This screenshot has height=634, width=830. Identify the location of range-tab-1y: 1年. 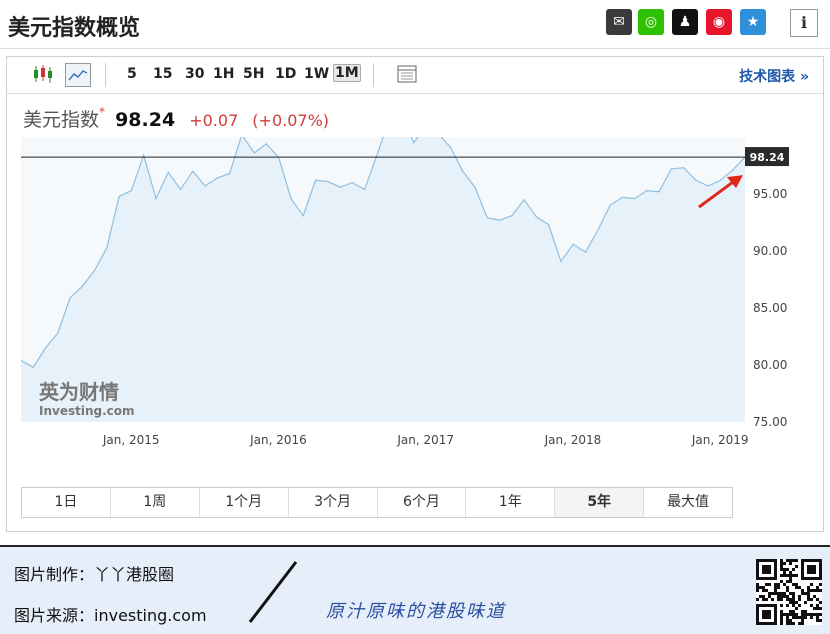
(511, 502).